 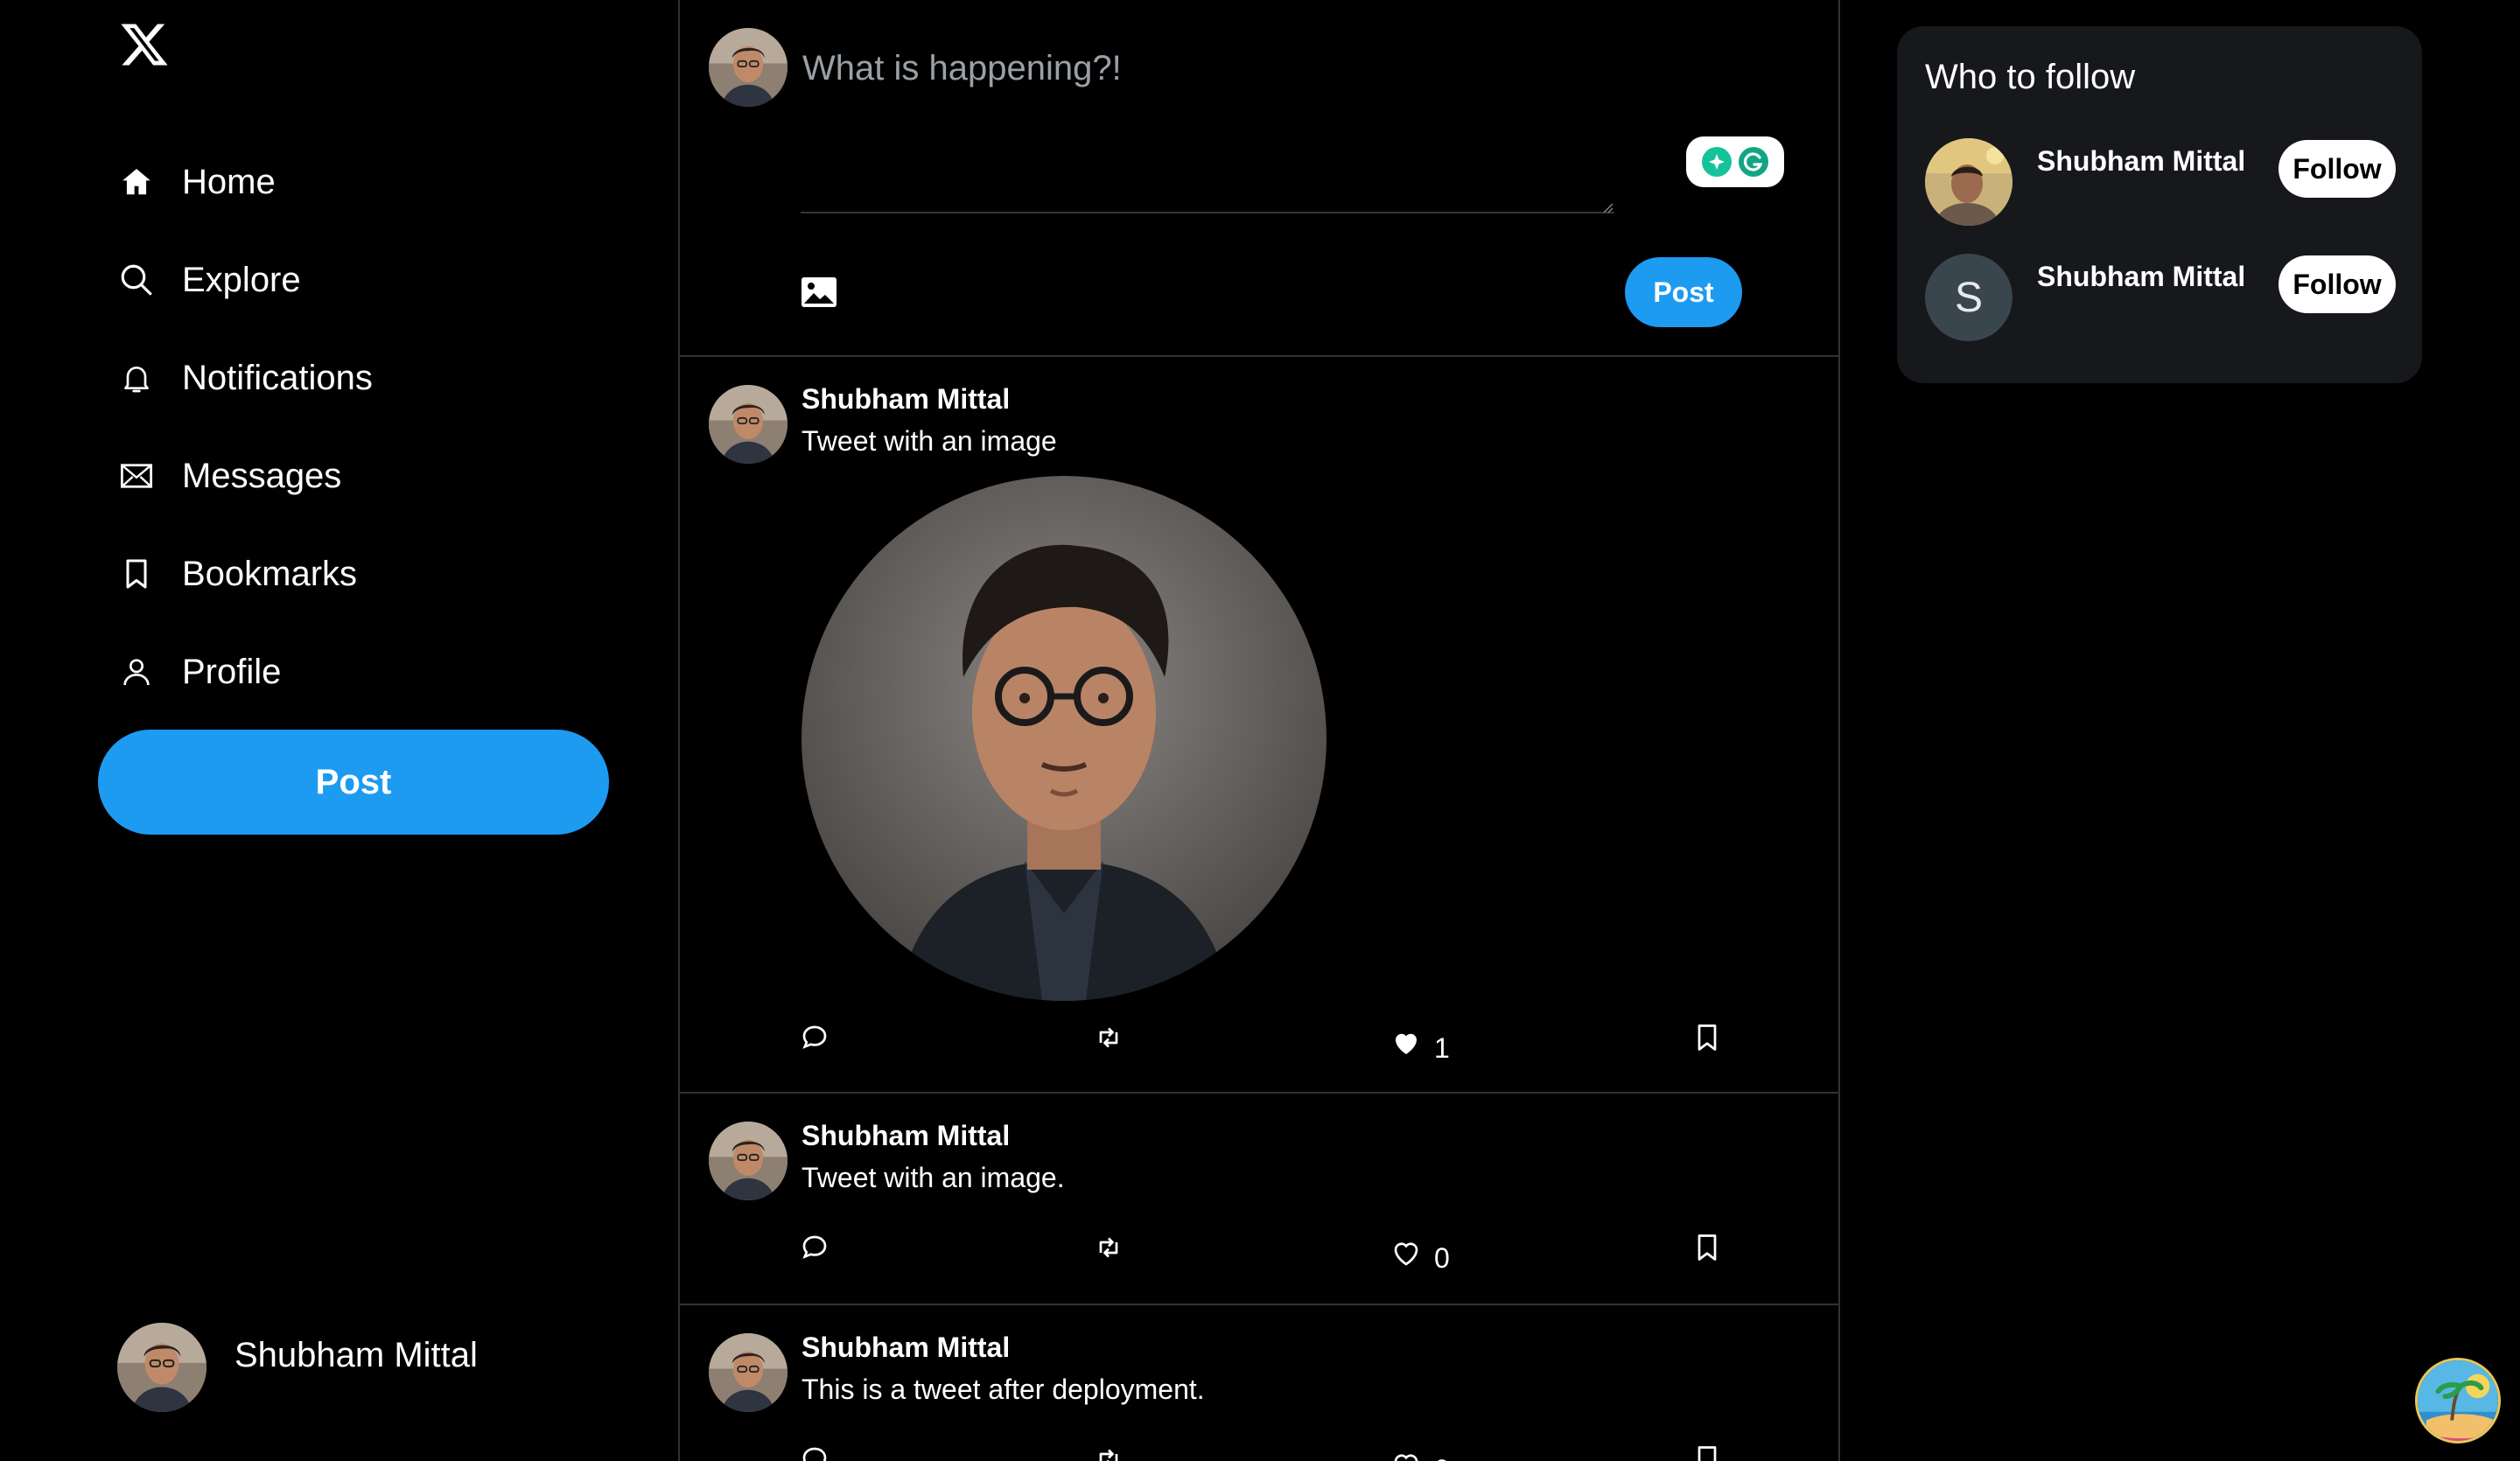 I want to click on account-switcher: Shubham Mittal, so click(x=297, y=1367).